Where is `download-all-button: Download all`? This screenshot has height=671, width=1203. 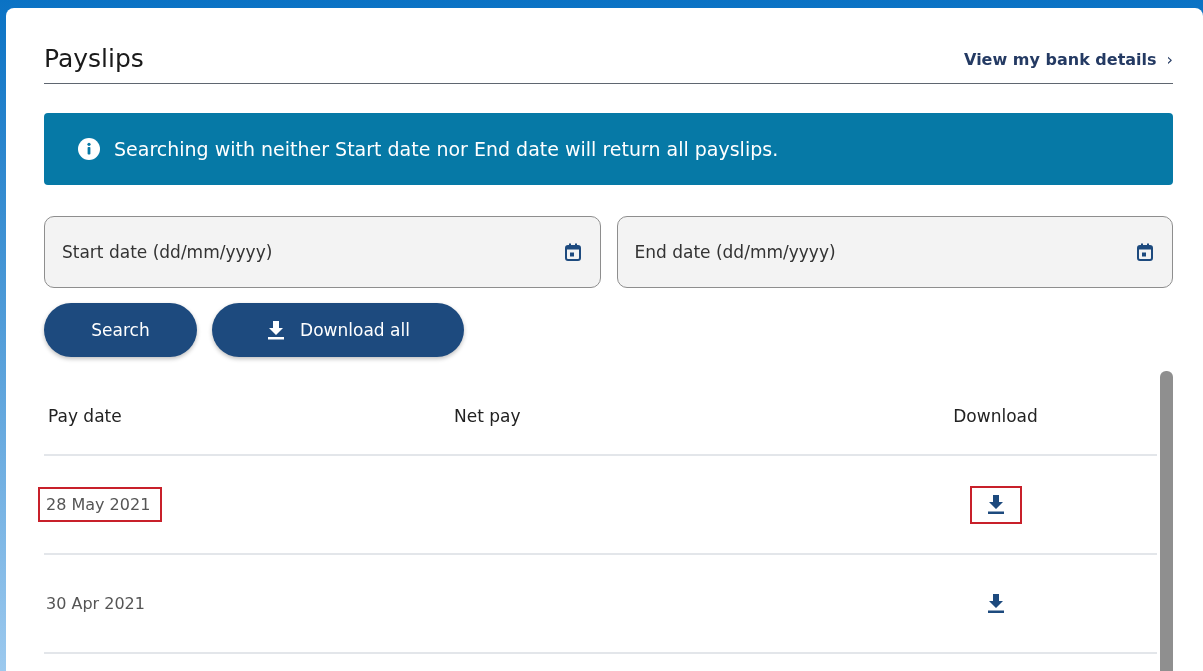
download-all-button: Download all is located at coordinates (338, 330).